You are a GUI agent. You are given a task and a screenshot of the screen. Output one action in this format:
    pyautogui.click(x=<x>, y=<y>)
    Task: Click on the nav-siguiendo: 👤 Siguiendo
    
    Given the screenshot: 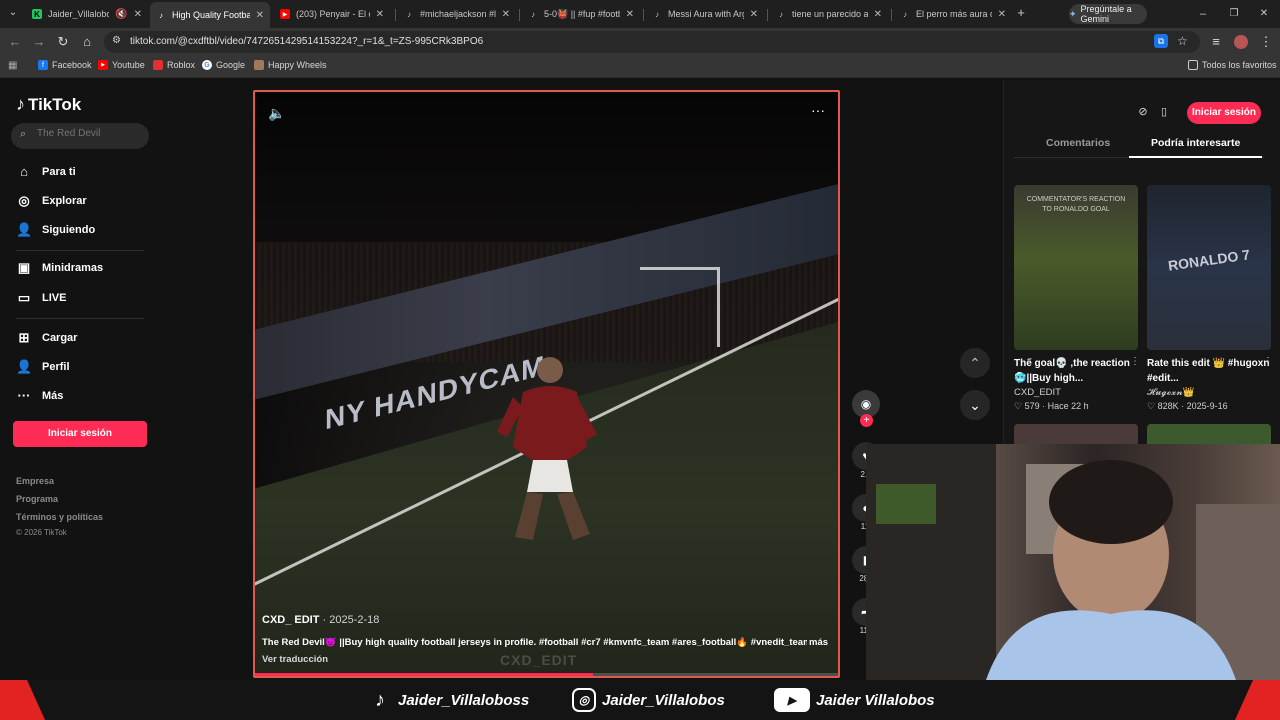 What is the action you would take?
    pyautogui.click(x=55, y=230)
    